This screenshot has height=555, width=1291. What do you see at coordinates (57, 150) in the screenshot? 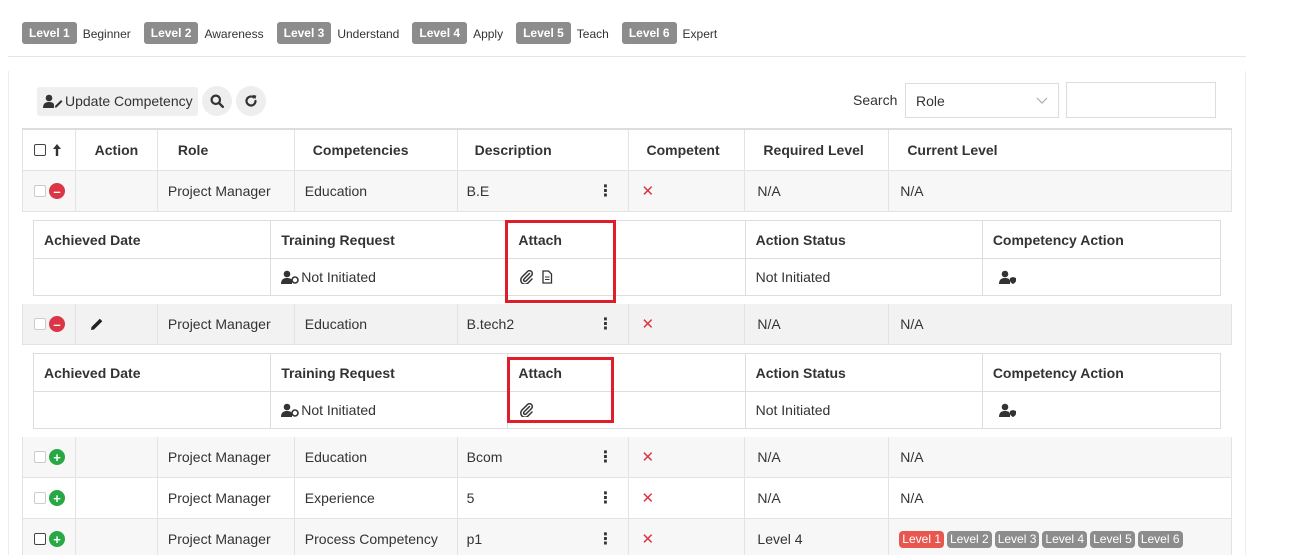
I see `sort-up-arrow-icon` at bounding box center [57, 150].